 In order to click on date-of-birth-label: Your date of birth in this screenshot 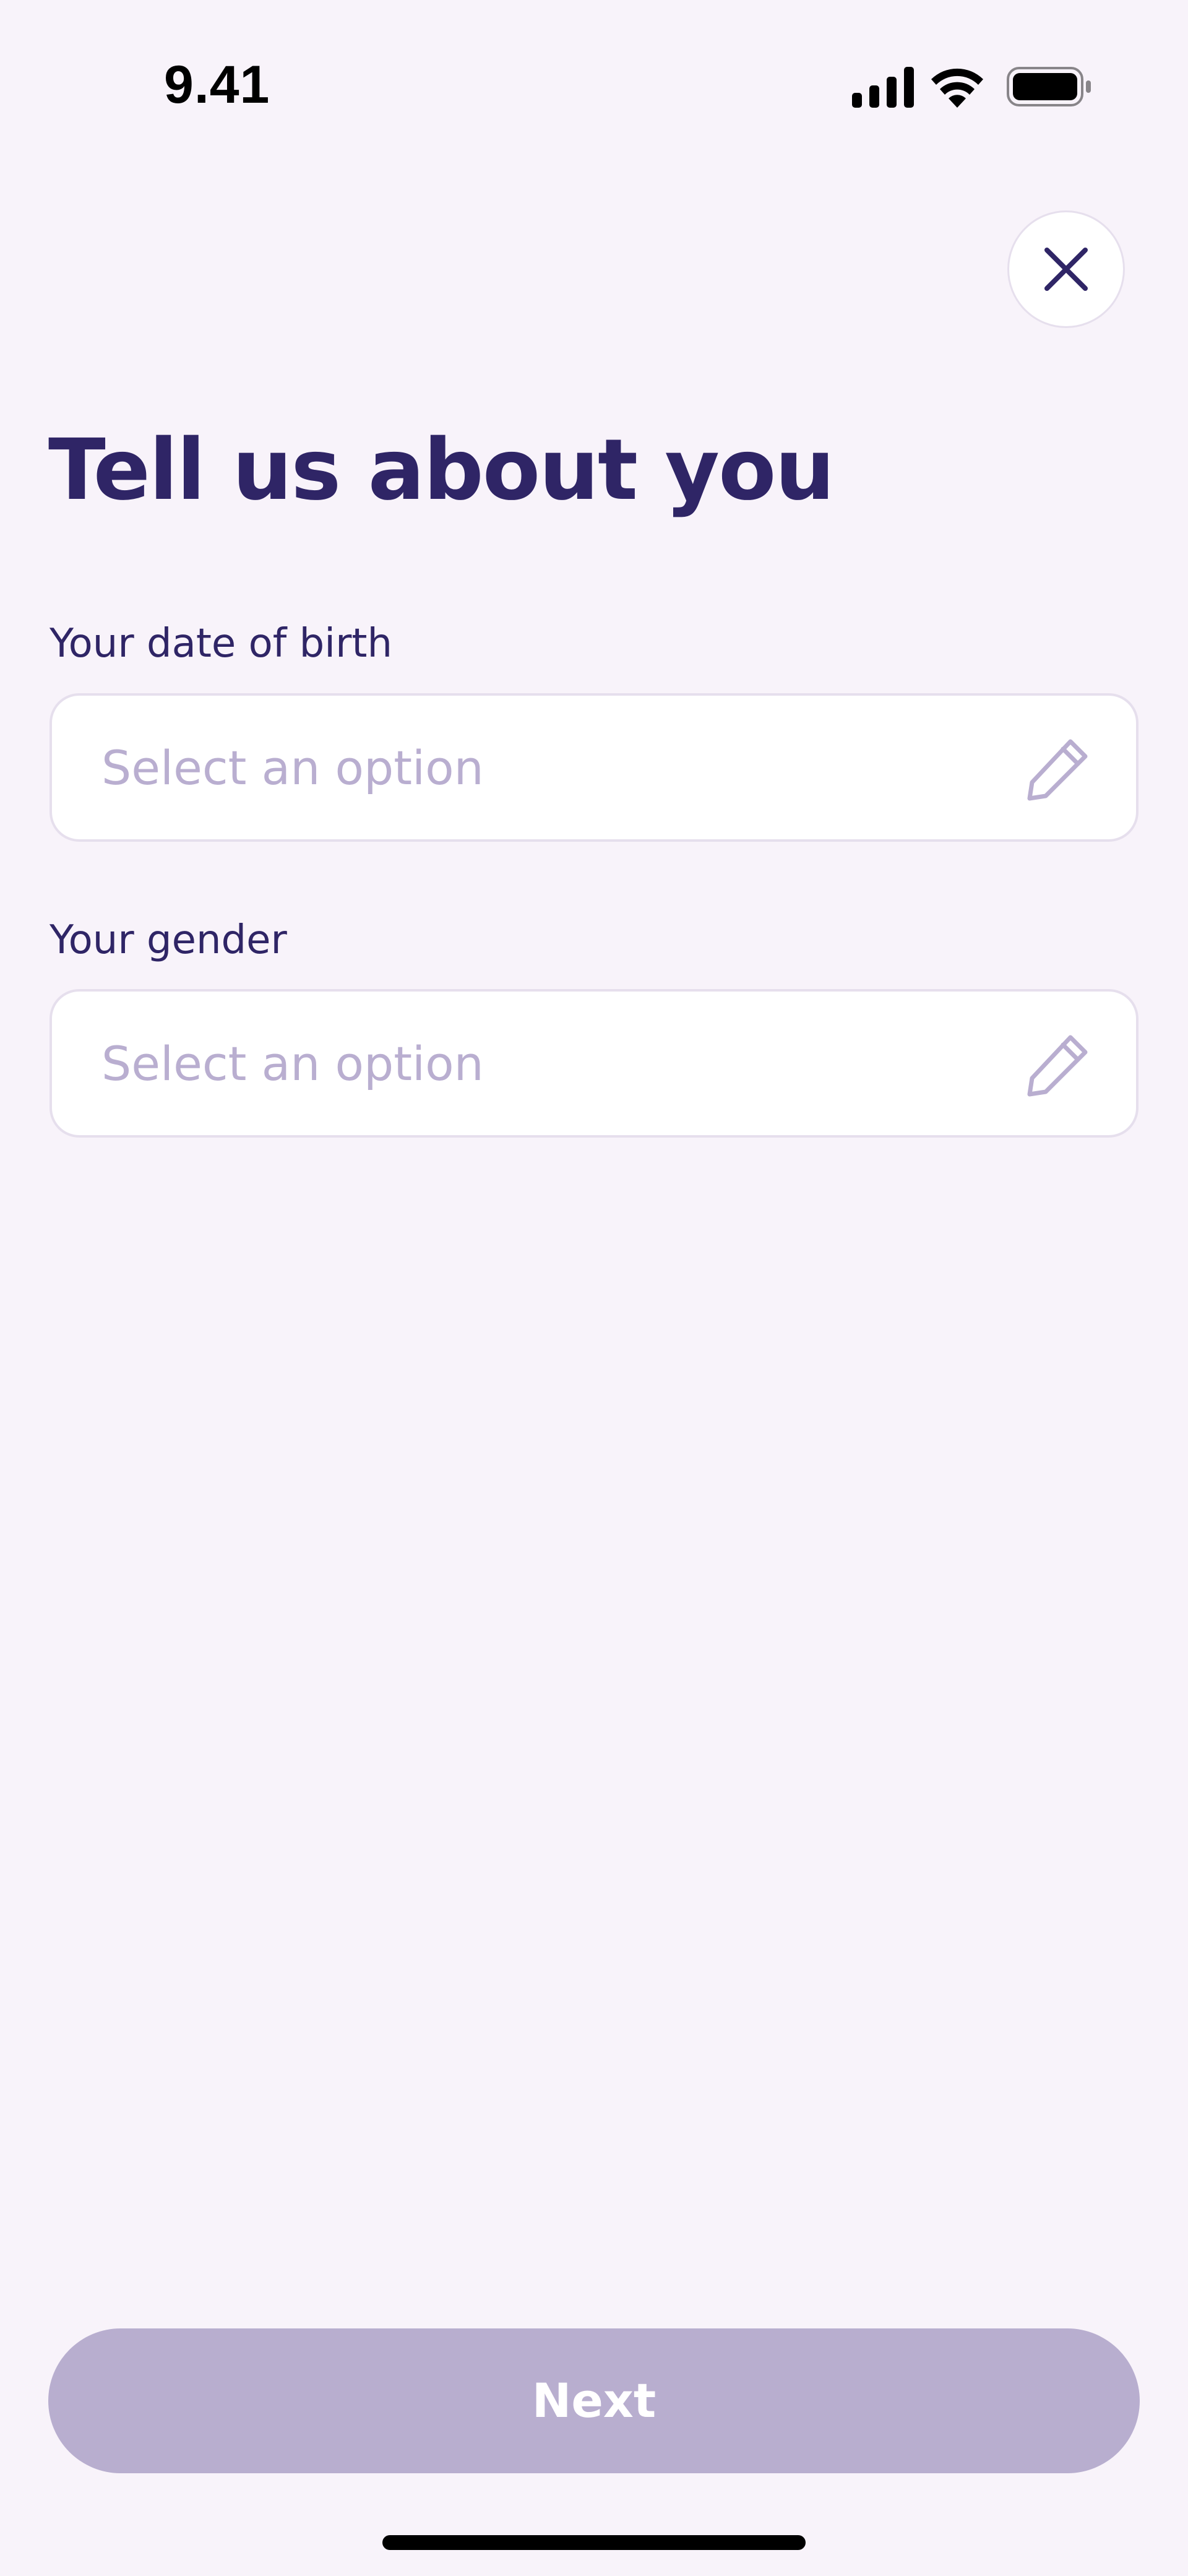, I will do `click(221, 644)`.